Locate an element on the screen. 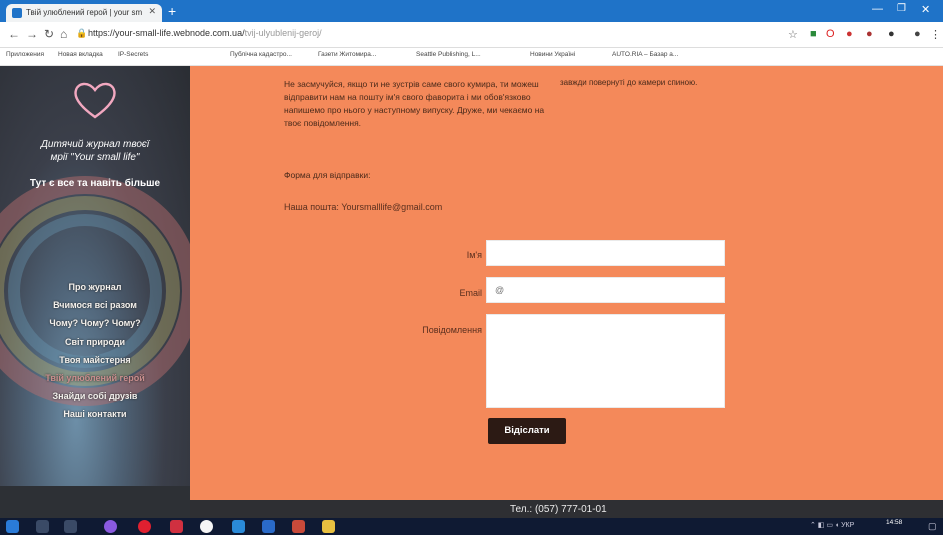 The height and width of the screenshot is (535, 943). menu-item-nature: Світ природи is located at coordinates (95, 342).